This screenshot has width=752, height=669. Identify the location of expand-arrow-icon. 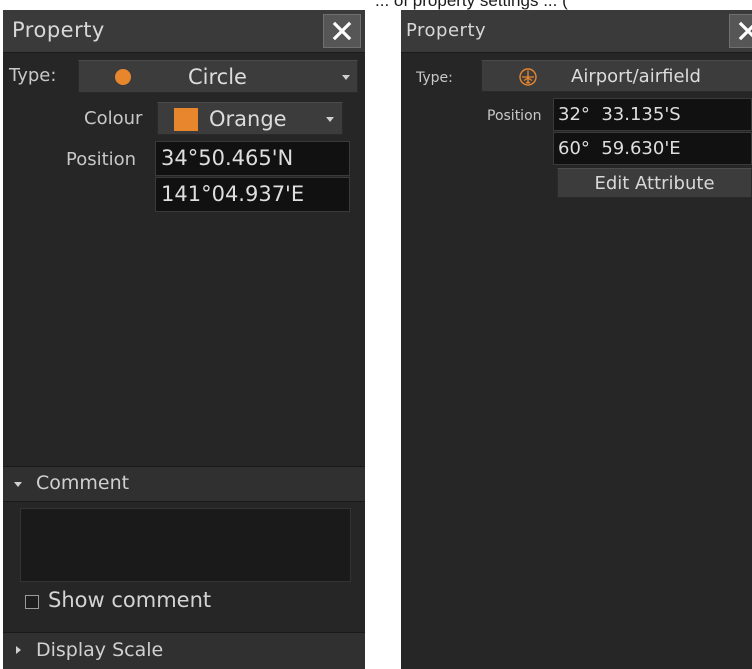
(18, 484).